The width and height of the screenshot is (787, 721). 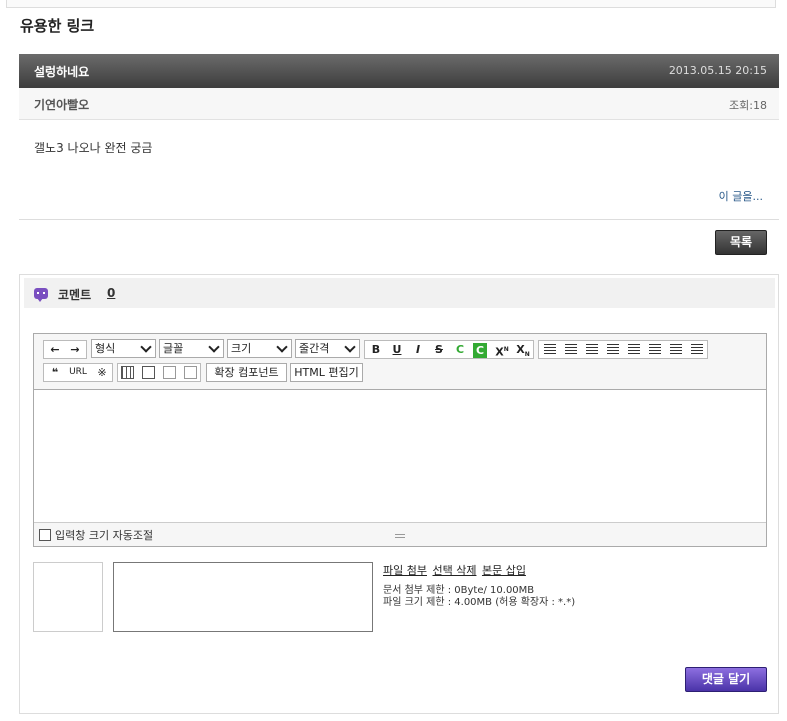 What do you see at coordinates (148, 372) in the screenshot?
I see `cell-icon` at bounding box center [148, 372].